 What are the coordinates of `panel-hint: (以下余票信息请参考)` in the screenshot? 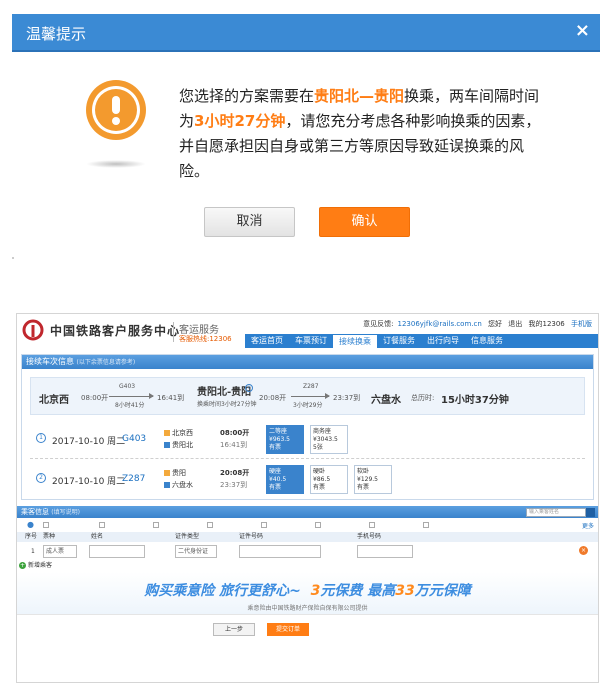 It's located at (106, 362).